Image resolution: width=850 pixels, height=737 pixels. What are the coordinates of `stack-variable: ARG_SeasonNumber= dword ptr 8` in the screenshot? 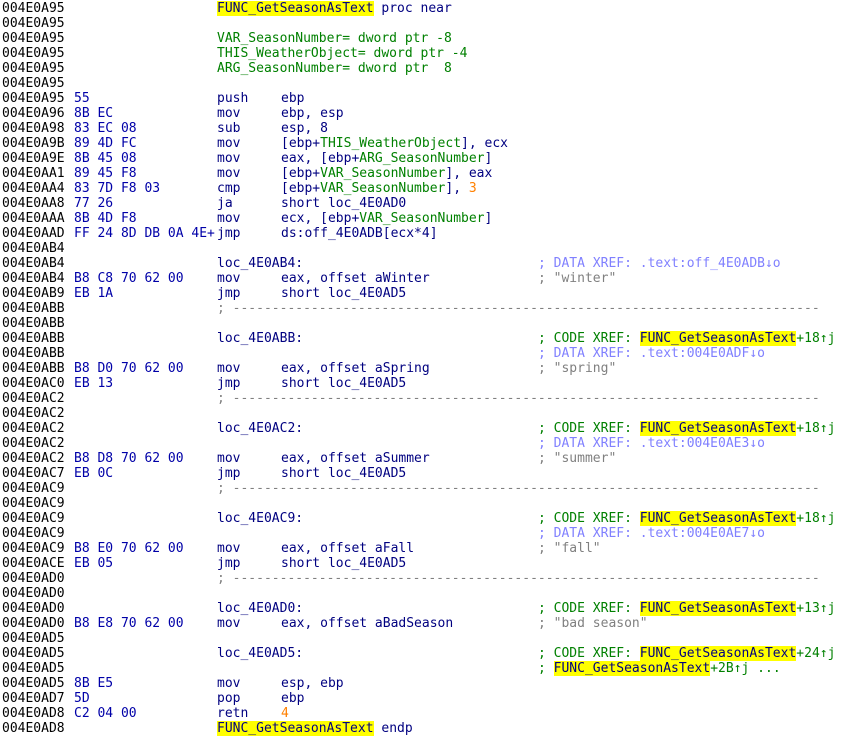 It's located at (334, 68).